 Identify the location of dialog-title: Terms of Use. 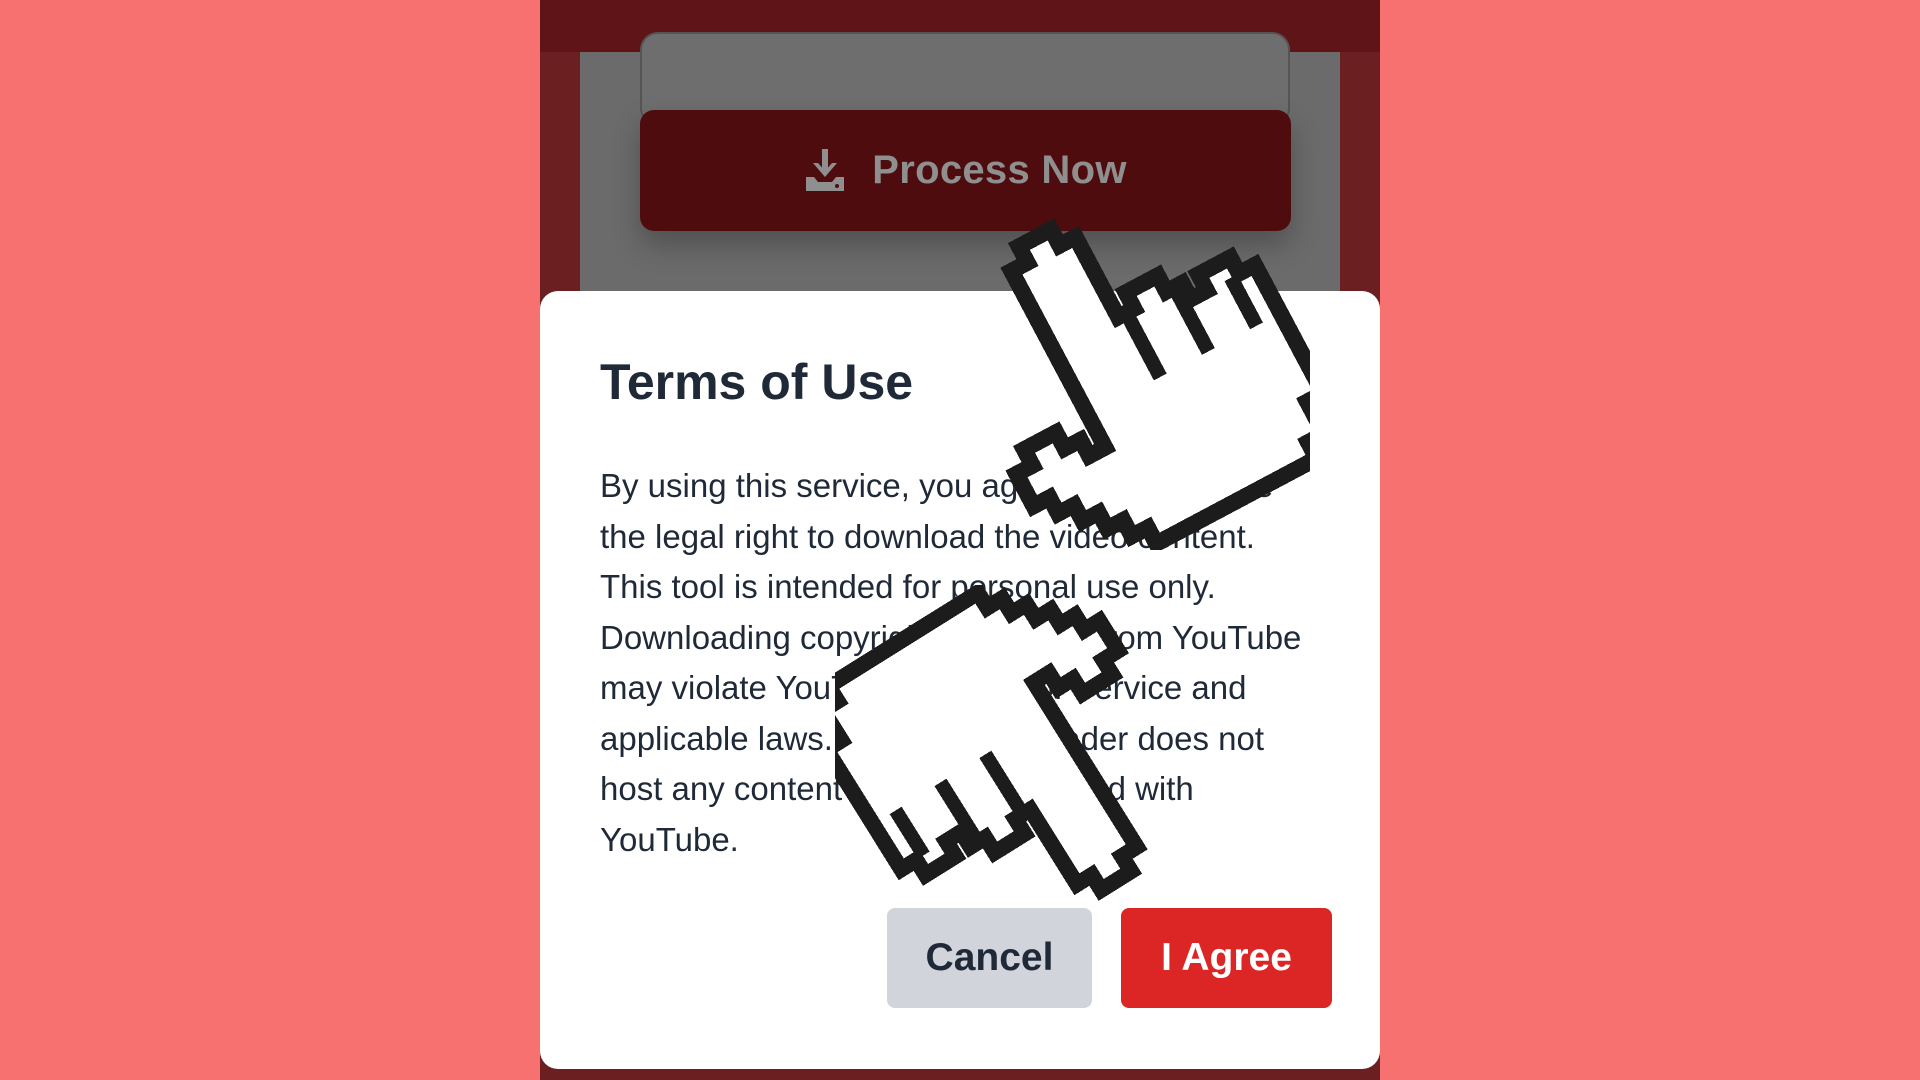
(757, 382).